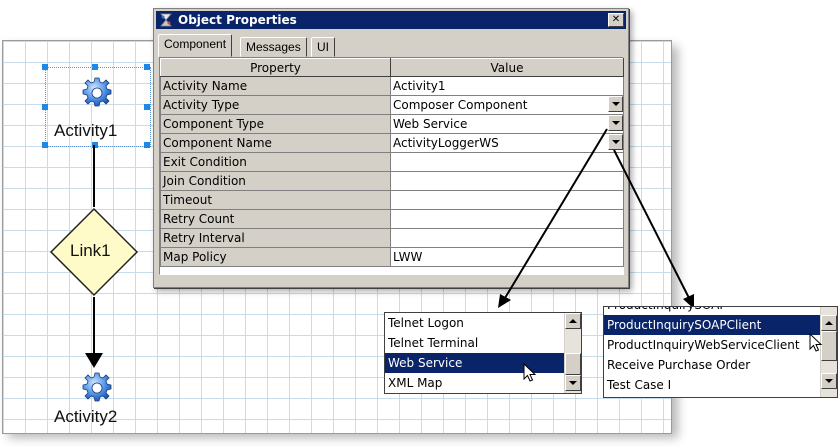  What do you see at coordinates (507, 86) in the screenshot?
I see `property-value: Activity1` at bounding box center [507, 86].